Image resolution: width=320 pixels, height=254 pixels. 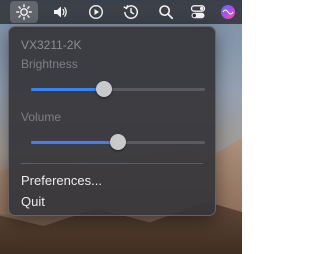 I want to click on play-icon, so click(x=96, y=12).